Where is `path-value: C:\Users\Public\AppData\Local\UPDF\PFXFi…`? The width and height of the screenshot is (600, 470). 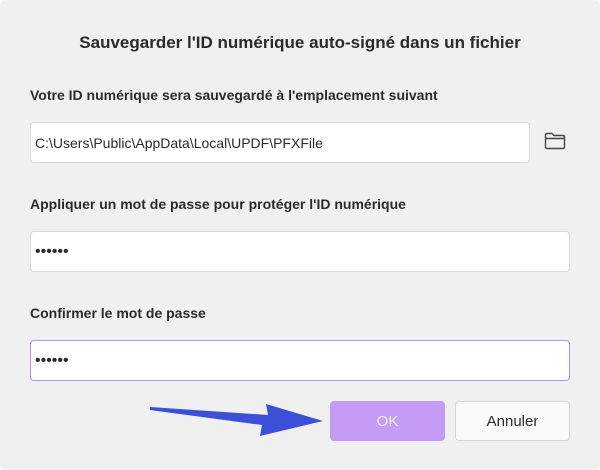
path-value: C:\Users\Public\AppData\Local\UPDF\PFXFi… is located at coordinates (179, 142).